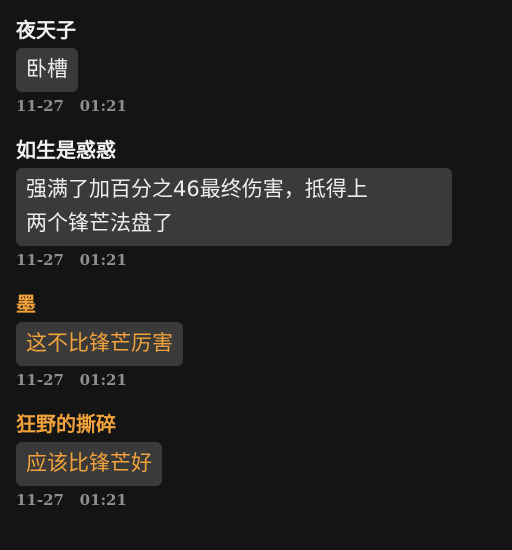 The height and width of the screenshot is (550, 512). What do you see at coordinates (99, 344) in the screenshot?
I see `message-bubble: 这不比锋芒厉害` at bounding box center [99, 344].